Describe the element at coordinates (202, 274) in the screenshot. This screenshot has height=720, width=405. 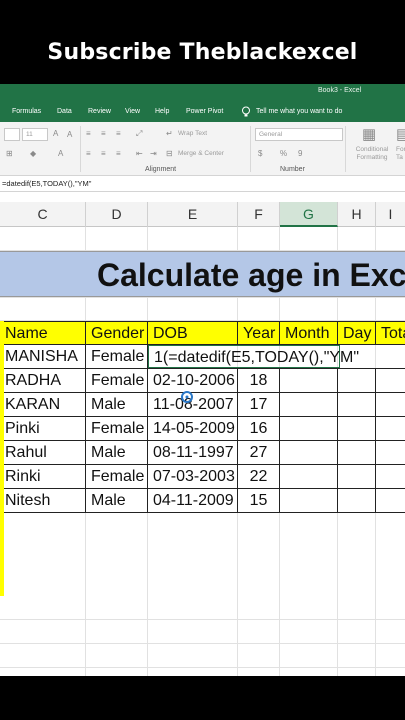
I see `title-row: Calculate age in Excel` at that location.